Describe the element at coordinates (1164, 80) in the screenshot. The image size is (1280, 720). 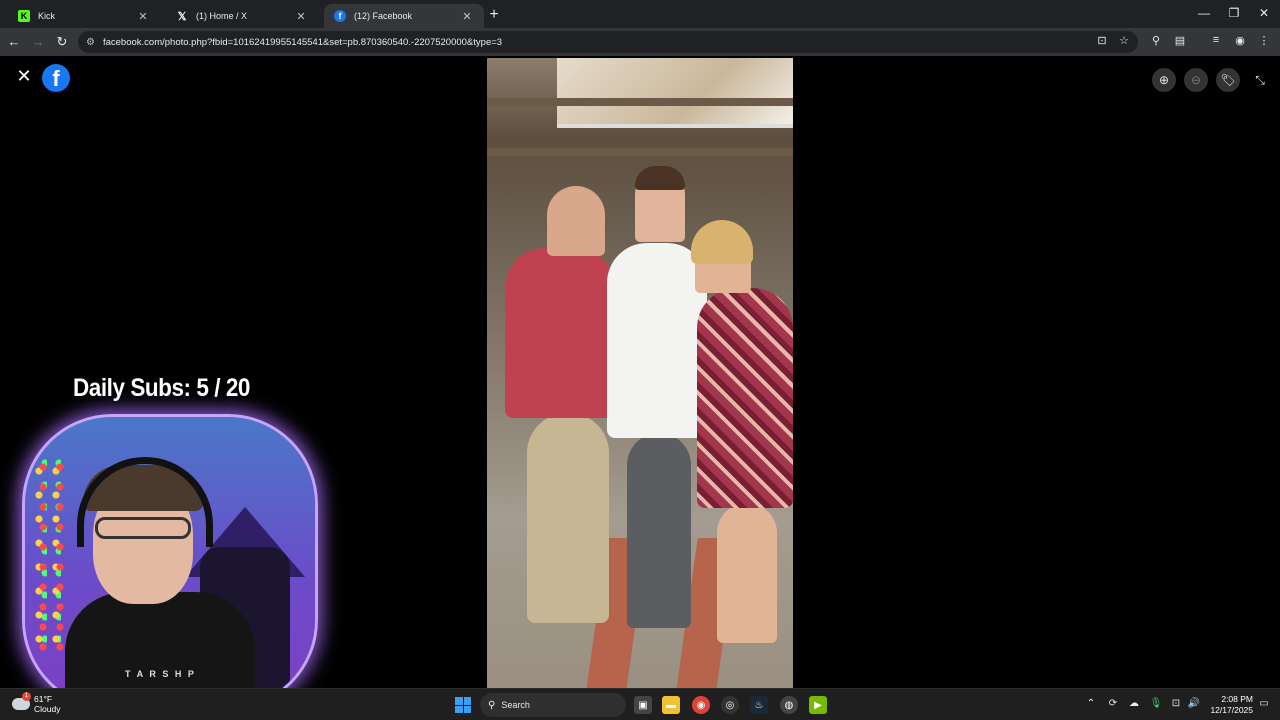
I see `zoom-in-icon: ⊕` at that location.